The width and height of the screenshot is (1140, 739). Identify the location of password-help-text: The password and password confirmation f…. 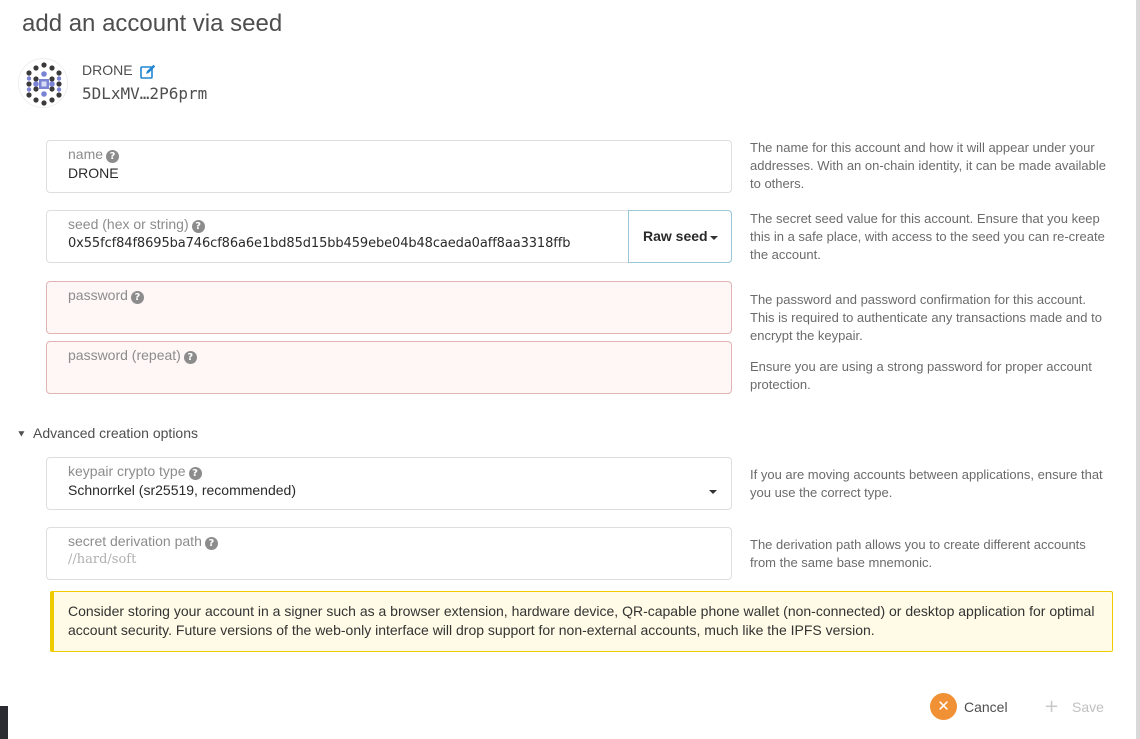
(926, 317).